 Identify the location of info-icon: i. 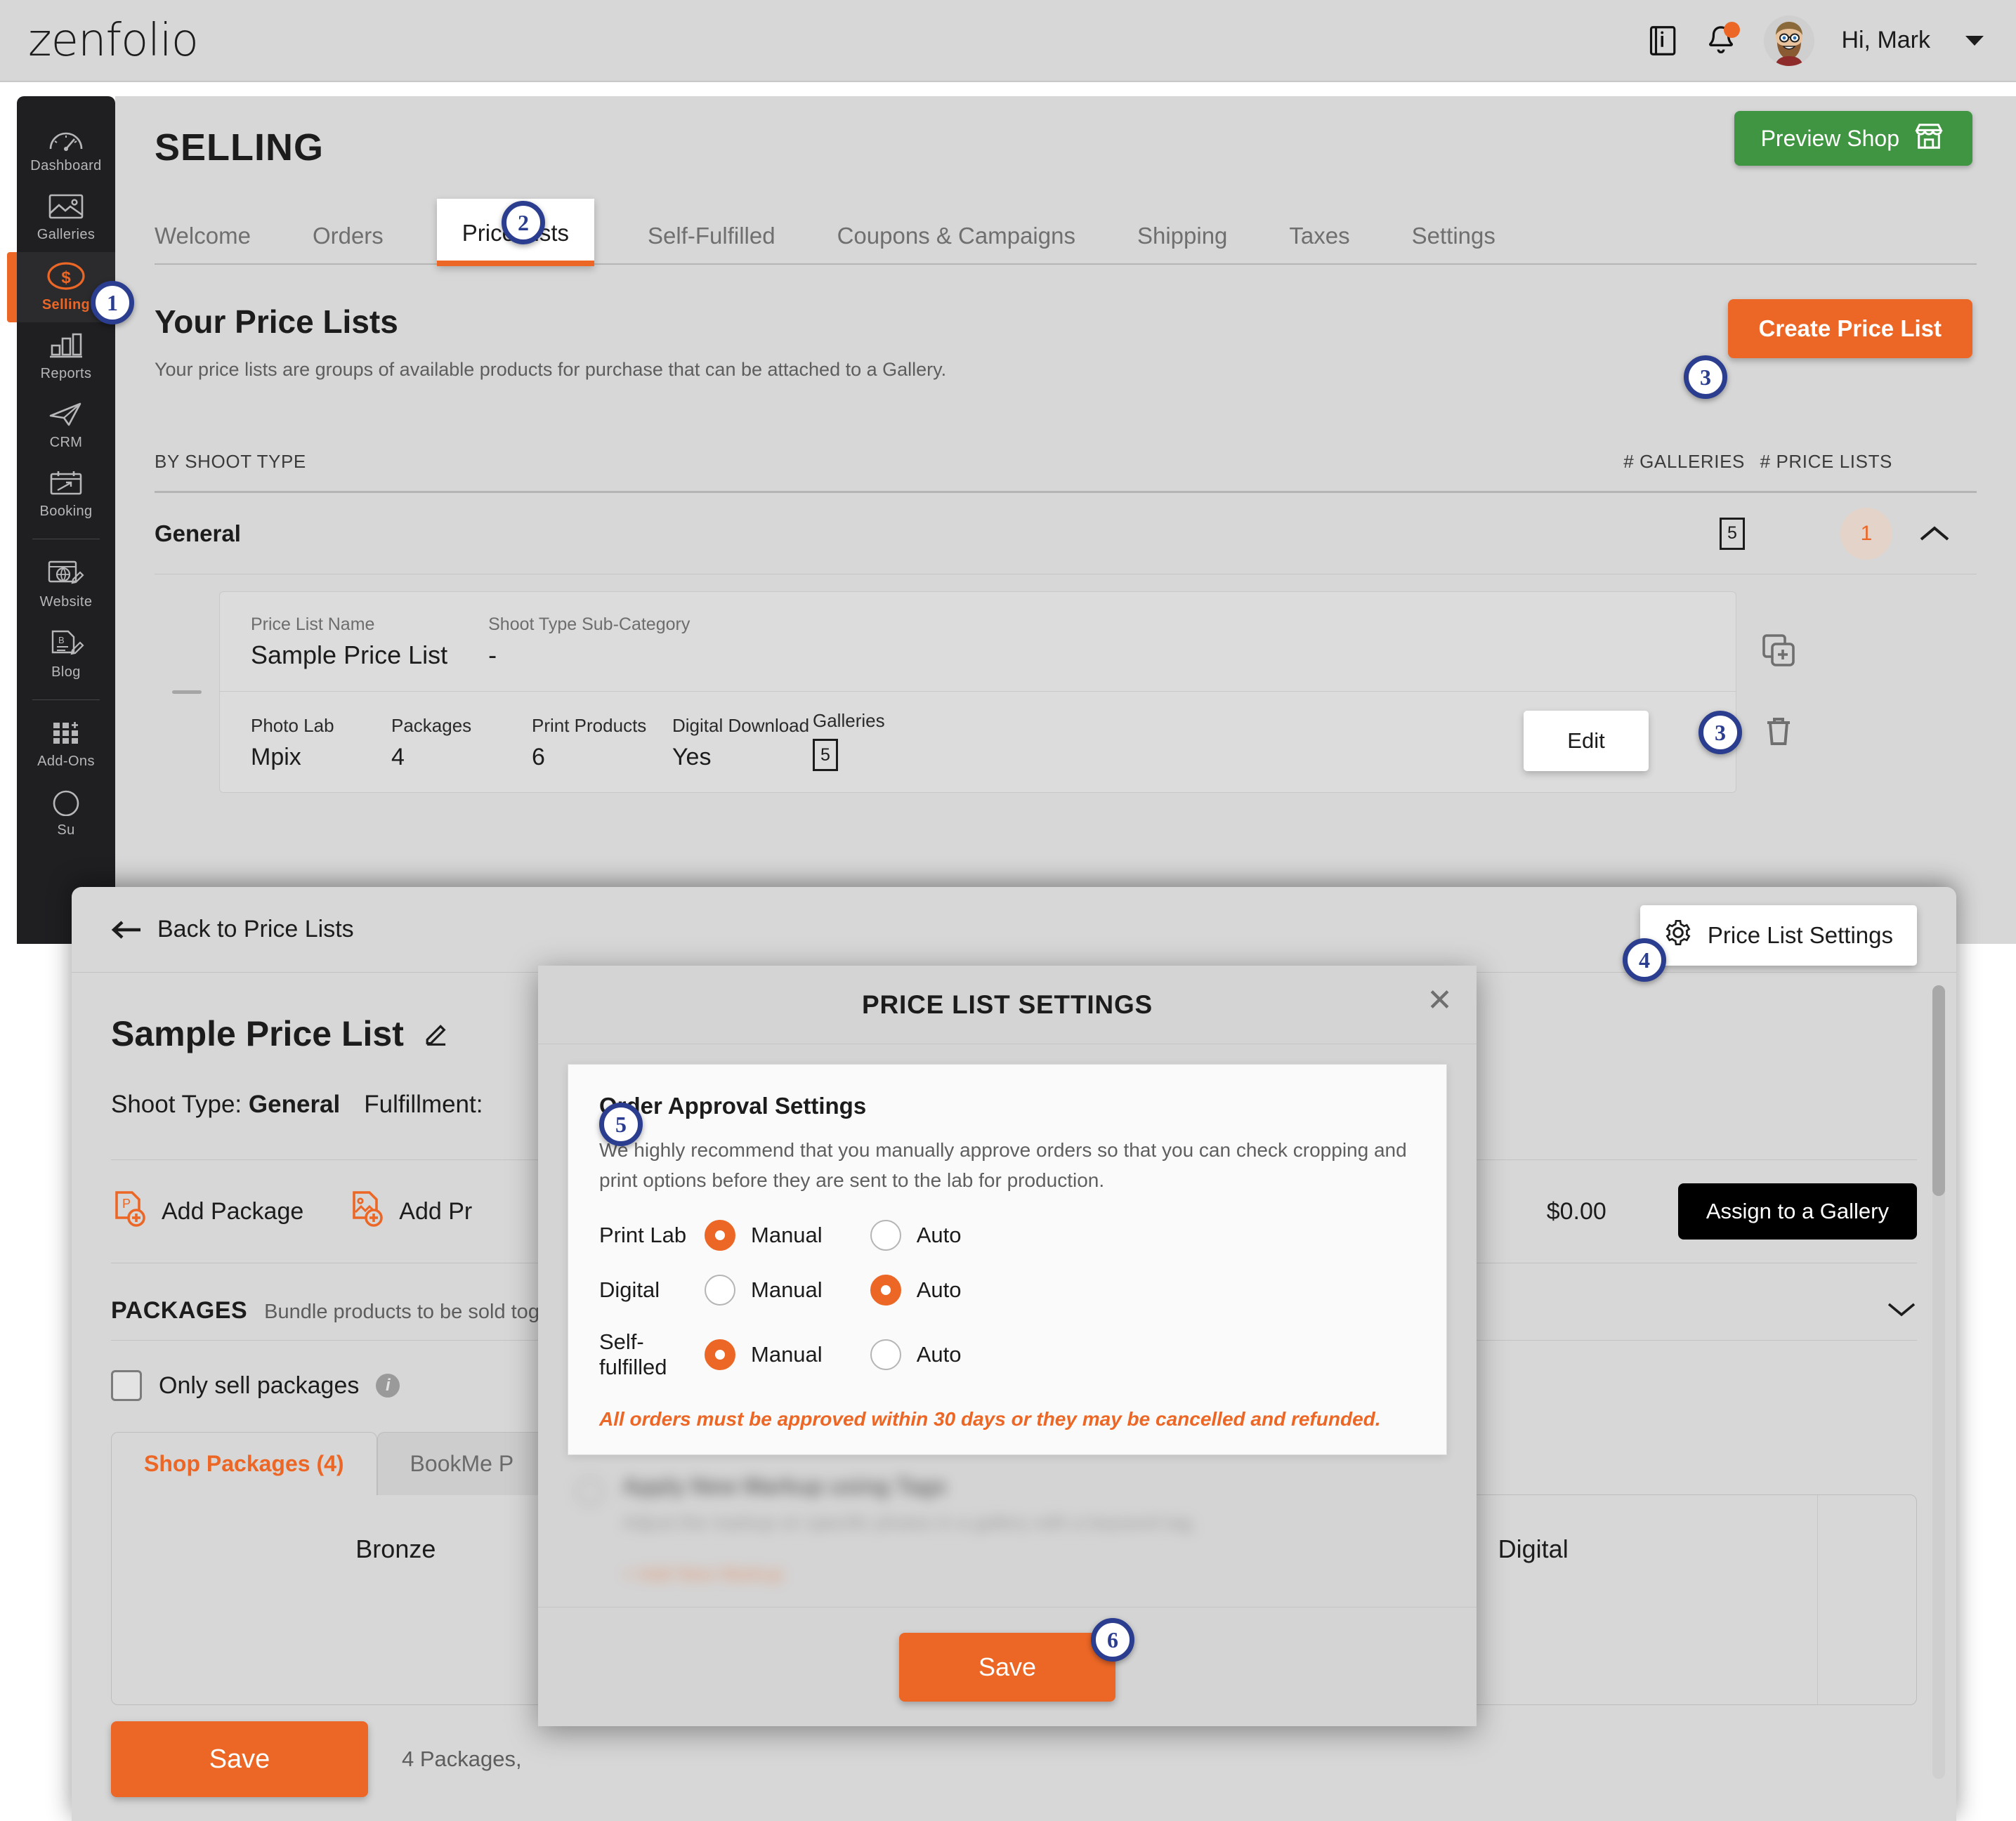
(388, 1386).